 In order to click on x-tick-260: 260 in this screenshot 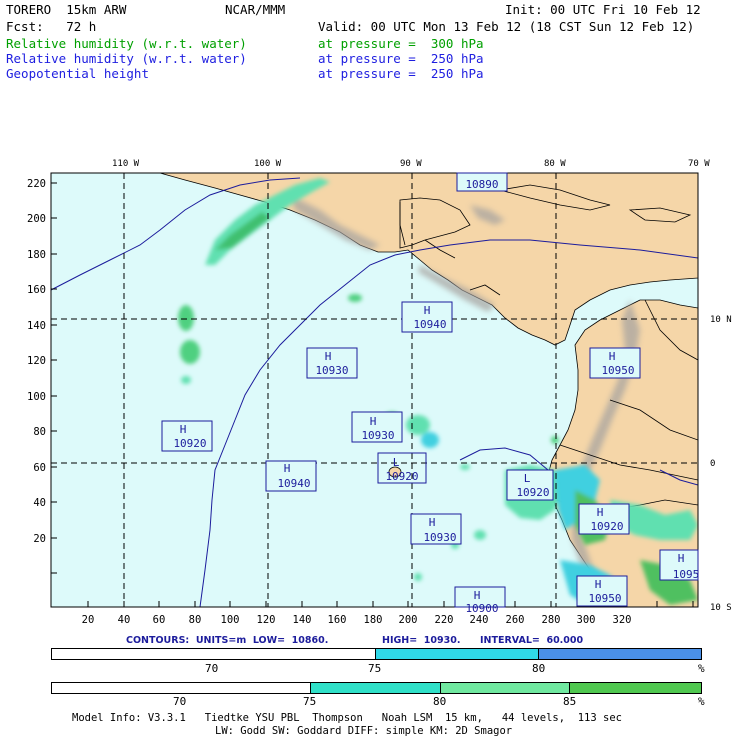, I will do `click(515, 619)`.